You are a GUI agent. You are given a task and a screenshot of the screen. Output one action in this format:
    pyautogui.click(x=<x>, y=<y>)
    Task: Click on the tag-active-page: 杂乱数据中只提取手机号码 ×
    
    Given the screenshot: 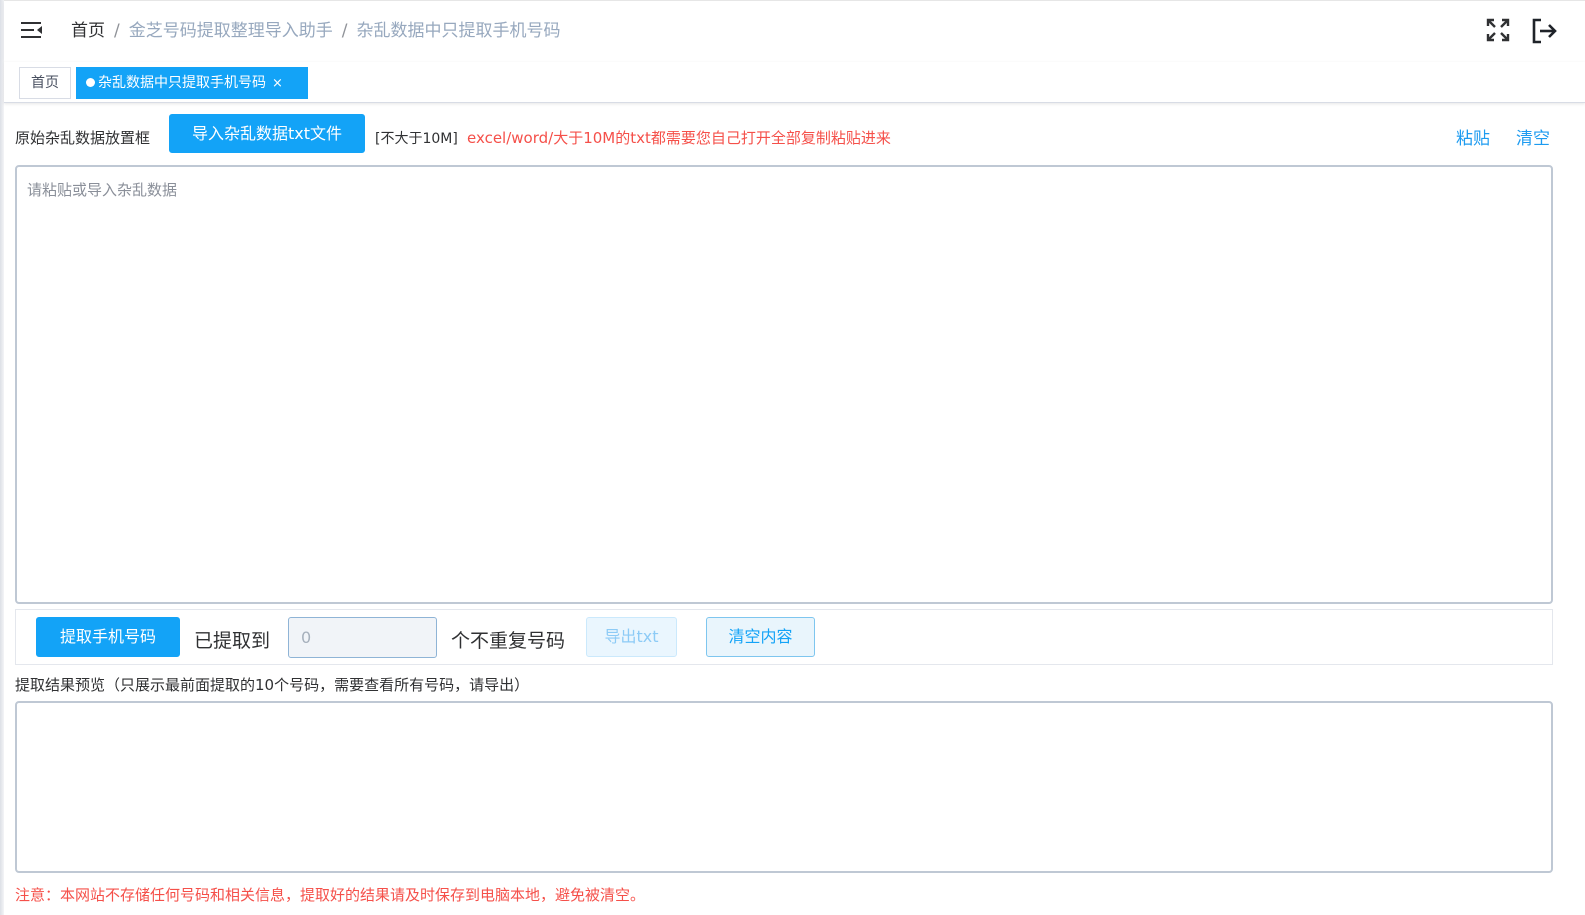 What is the action you would take?
    pyautogui.click(x=192, y=83)
    